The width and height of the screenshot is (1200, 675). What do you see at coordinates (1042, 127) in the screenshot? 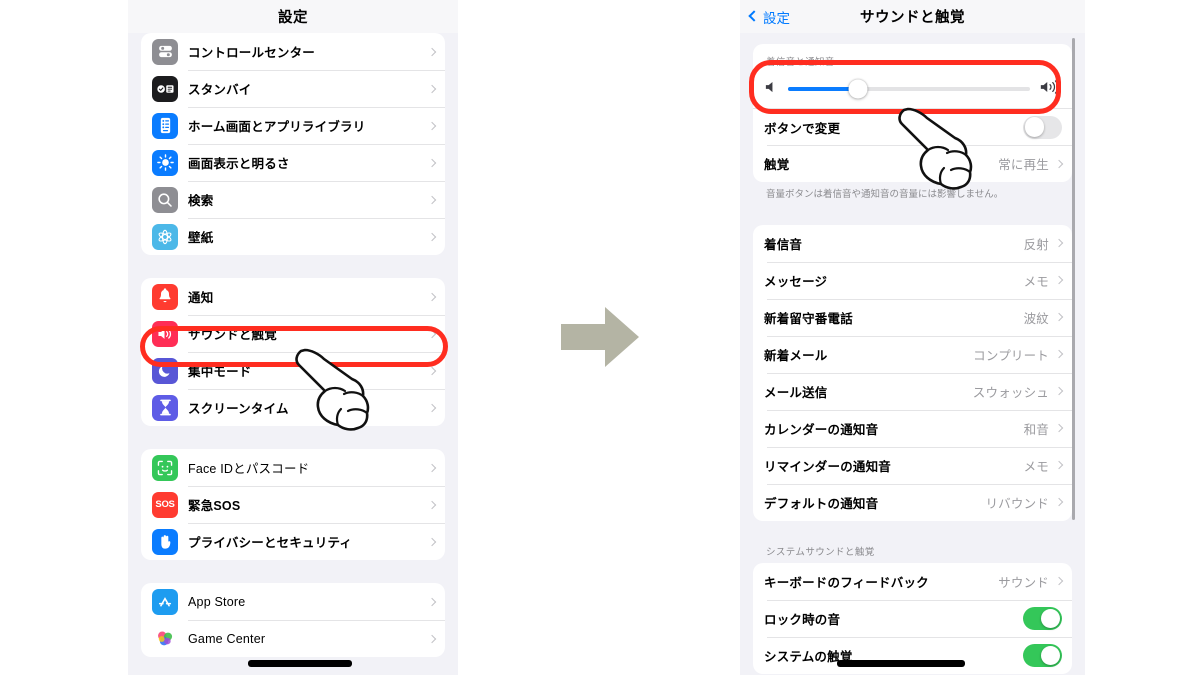
I see `change-with-buttons-toggle` at bounding box center [1042, 127].